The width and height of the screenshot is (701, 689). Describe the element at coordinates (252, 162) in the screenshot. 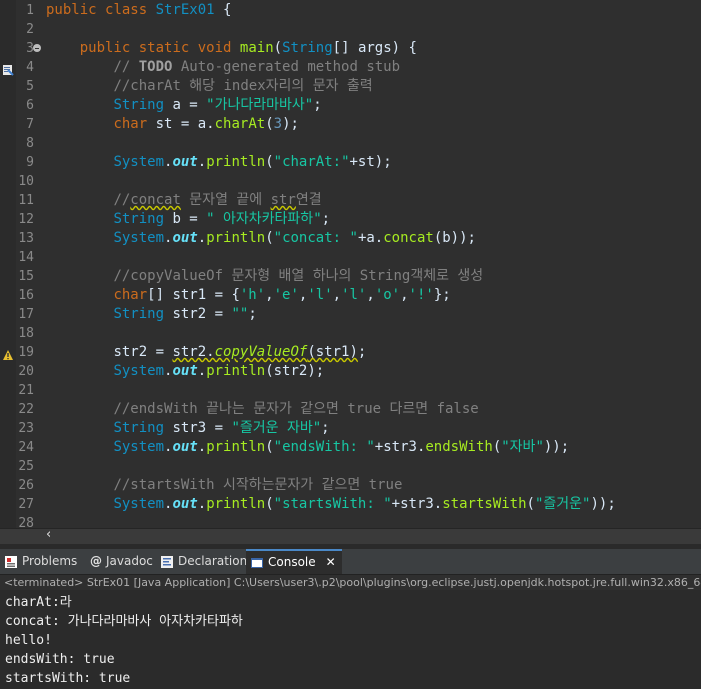

I see `code-text: System.out.println("charAt:"+st);` at that location.